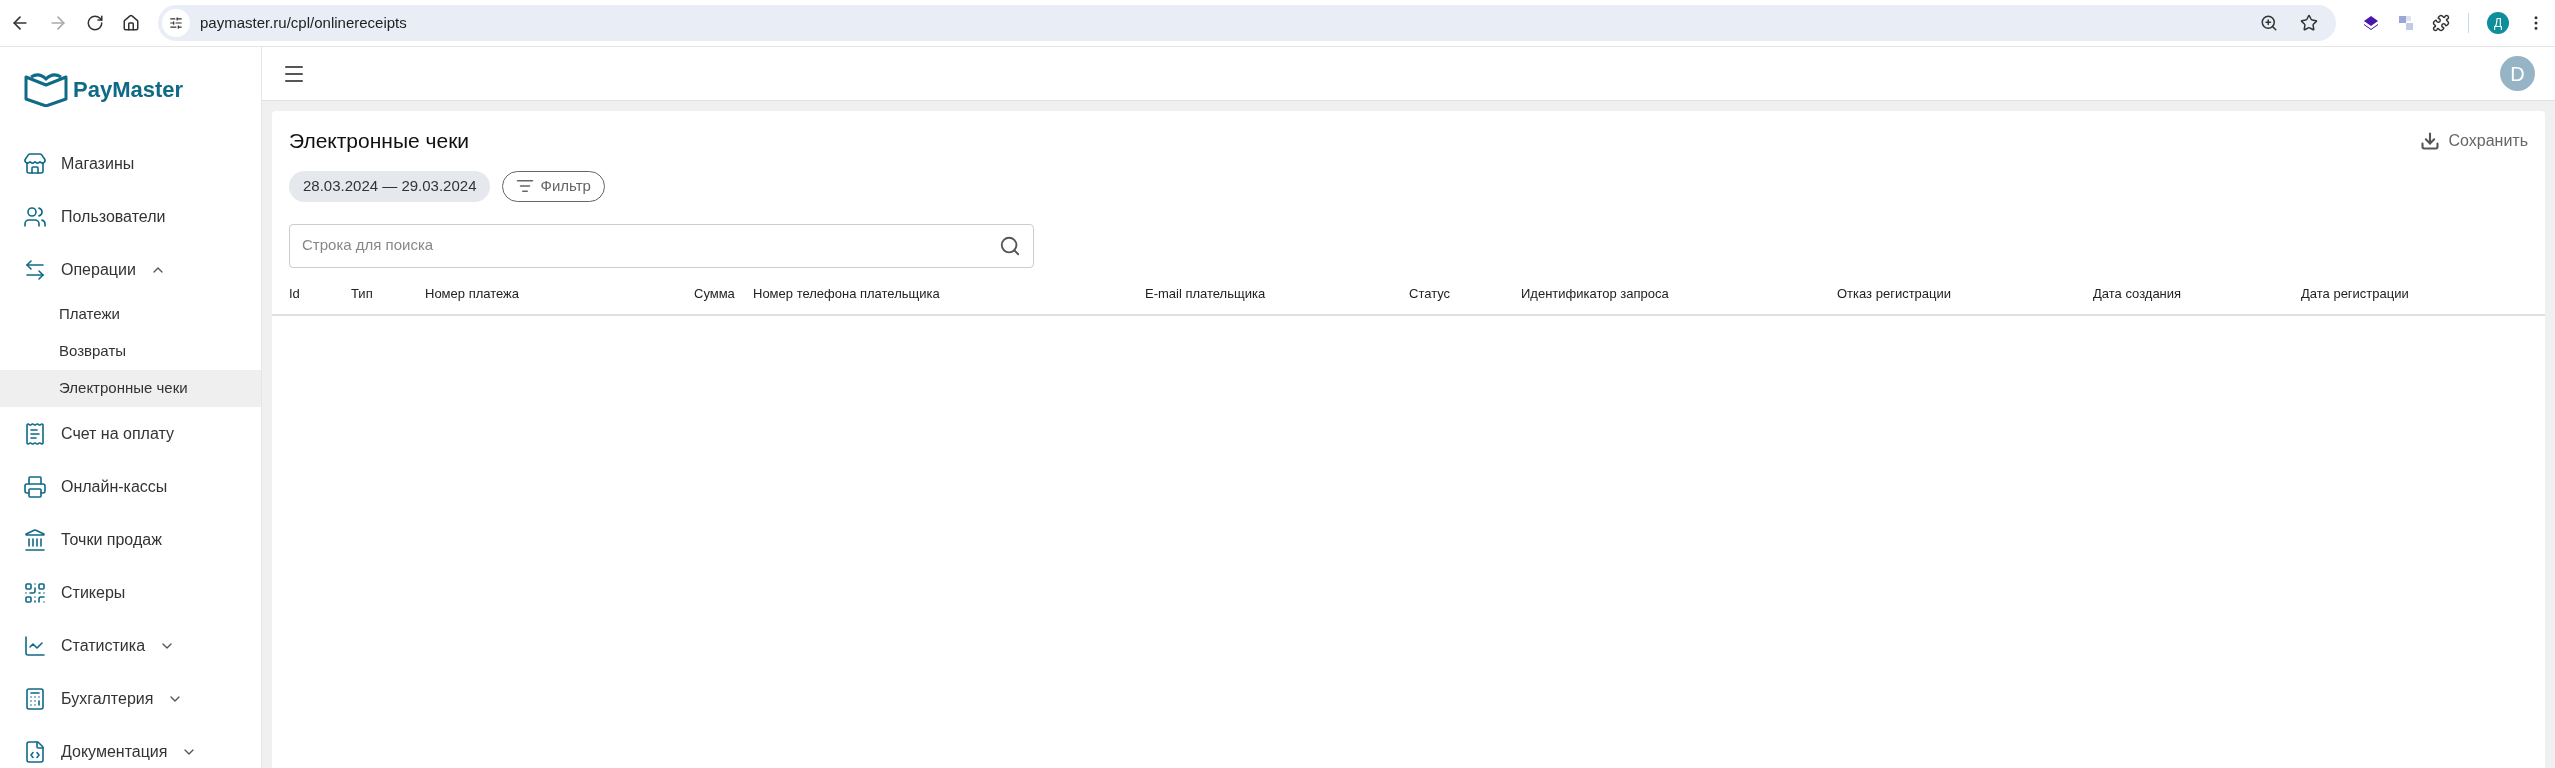  What do you see at coordinates (1895, 293) in the screenshot?
I see `column-header: Отказ регистрации` at bounding box center [1895, 293].